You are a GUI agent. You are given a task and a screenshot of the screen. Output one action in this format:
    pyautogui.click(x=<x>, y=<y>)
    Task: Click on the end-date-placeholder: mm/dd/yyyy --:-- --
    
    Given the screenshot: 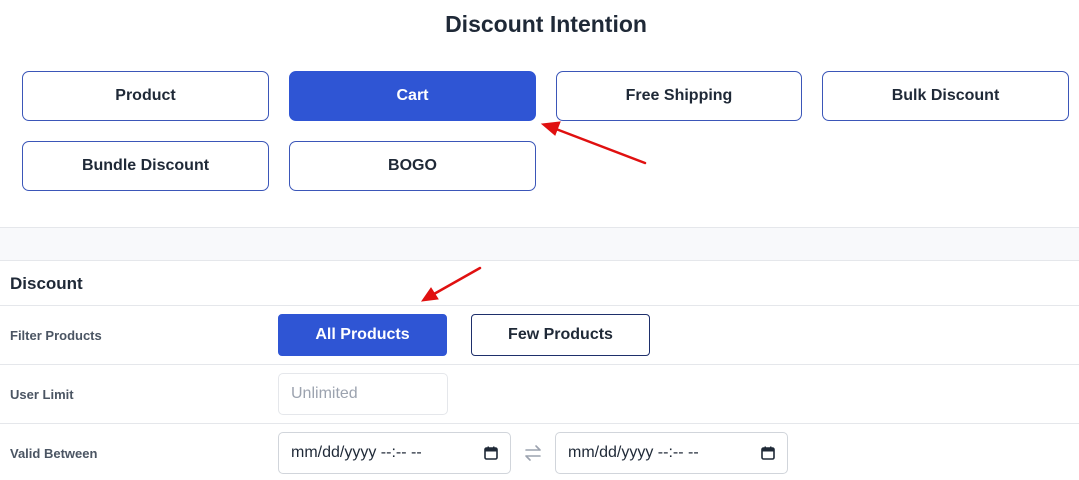 What is the action you would take?
    pyautogui.click(x=633, y=452)
    